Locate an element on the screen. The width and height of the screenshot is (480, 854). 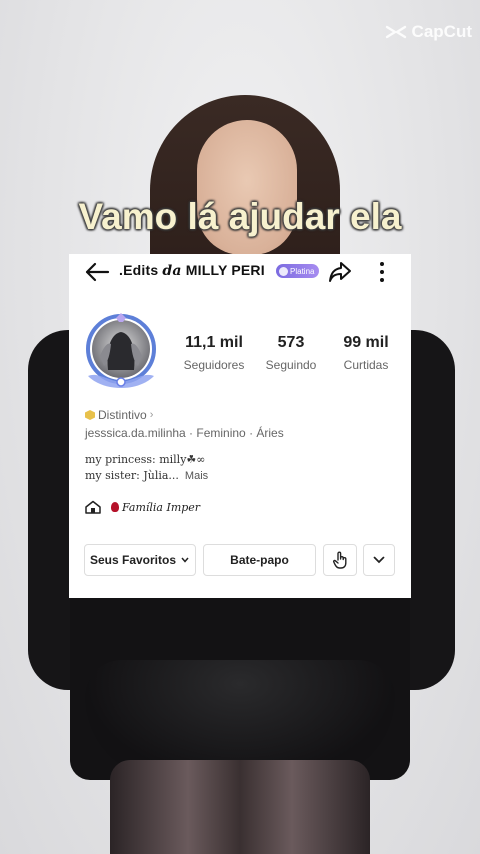
expand-button is located at coordinates (379, 560).